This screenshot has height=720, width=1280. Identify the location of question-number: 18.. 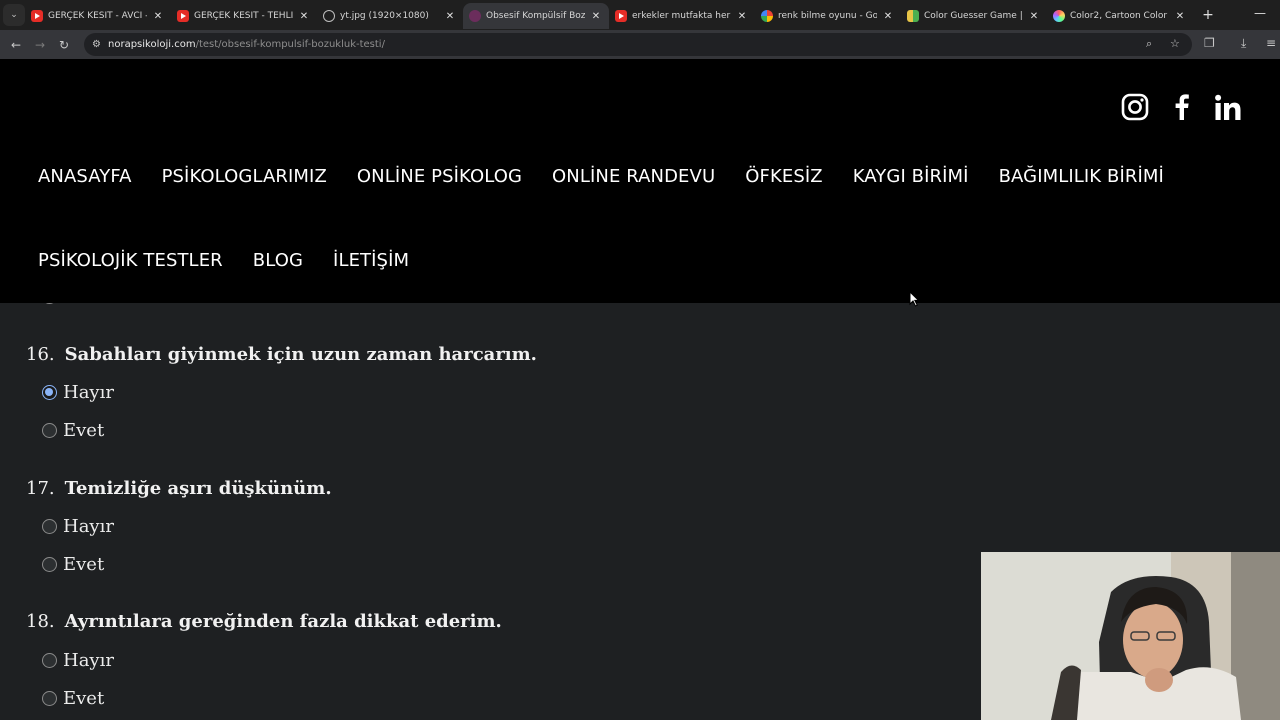
(40, 621).